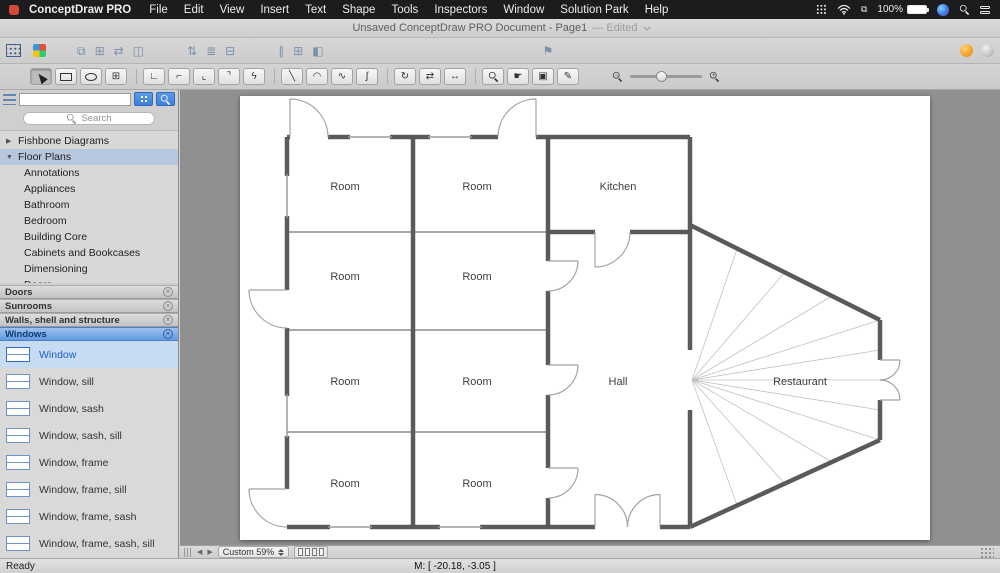 Image resolution: width=1000 pixels, height=573 pixels. I want to click on shape-item-window-sash-sill: Window, sash, sill, so click(89, 435).